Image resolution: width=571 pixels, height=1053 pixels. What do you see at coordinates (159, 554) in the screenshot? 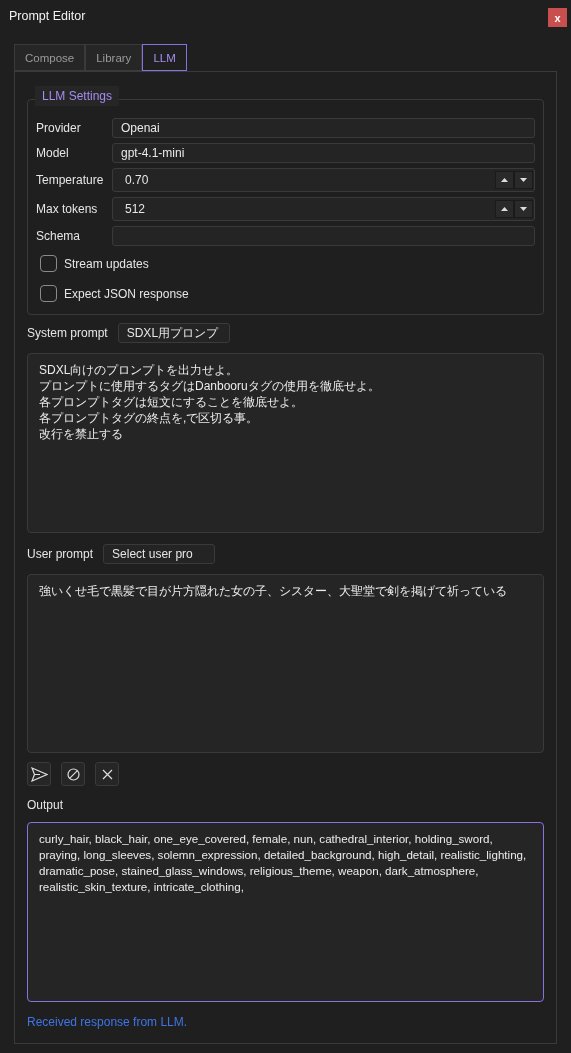
I see `preset-field: Select user pro` at bounding box center [159, 554].